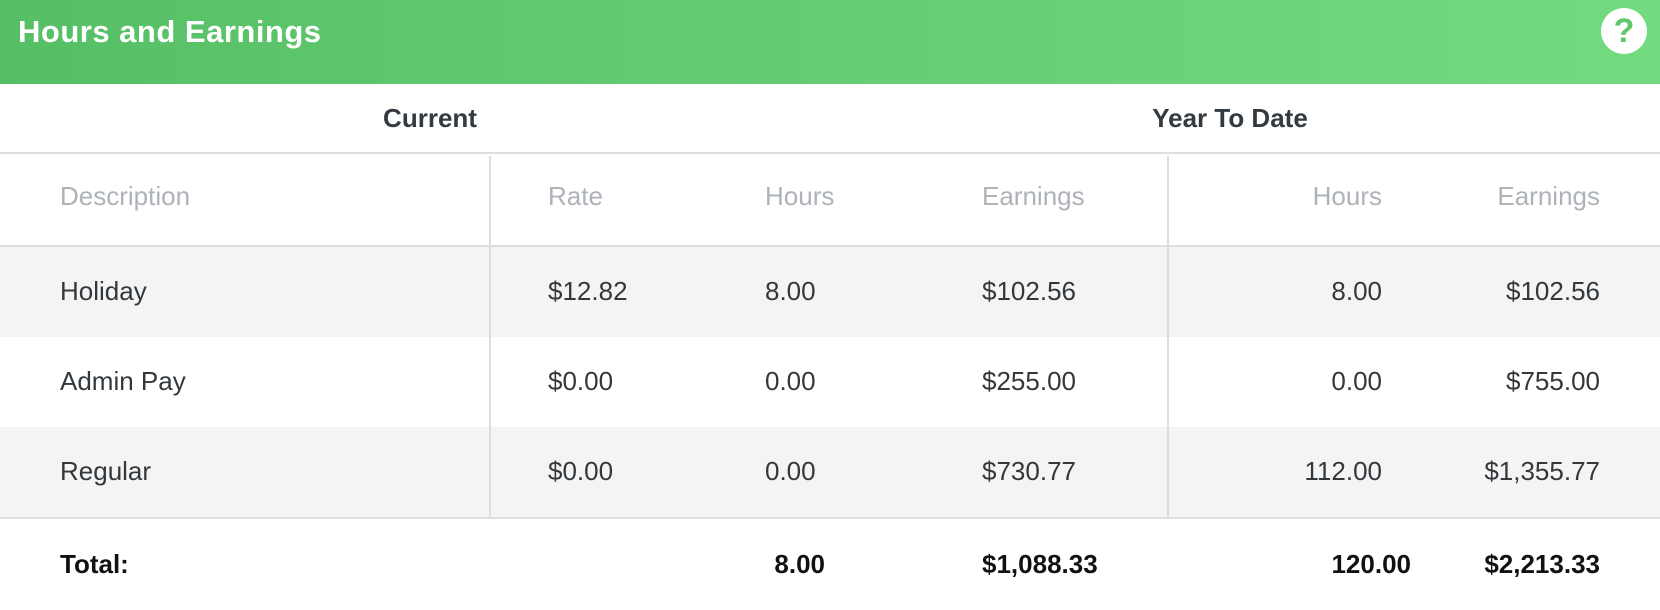 This screenshot has width=1660, height=610. What do you see at coordinates (588, 291) in the screenshot?
I see `row-rate: $12.82` at bounding box center [588, 291].